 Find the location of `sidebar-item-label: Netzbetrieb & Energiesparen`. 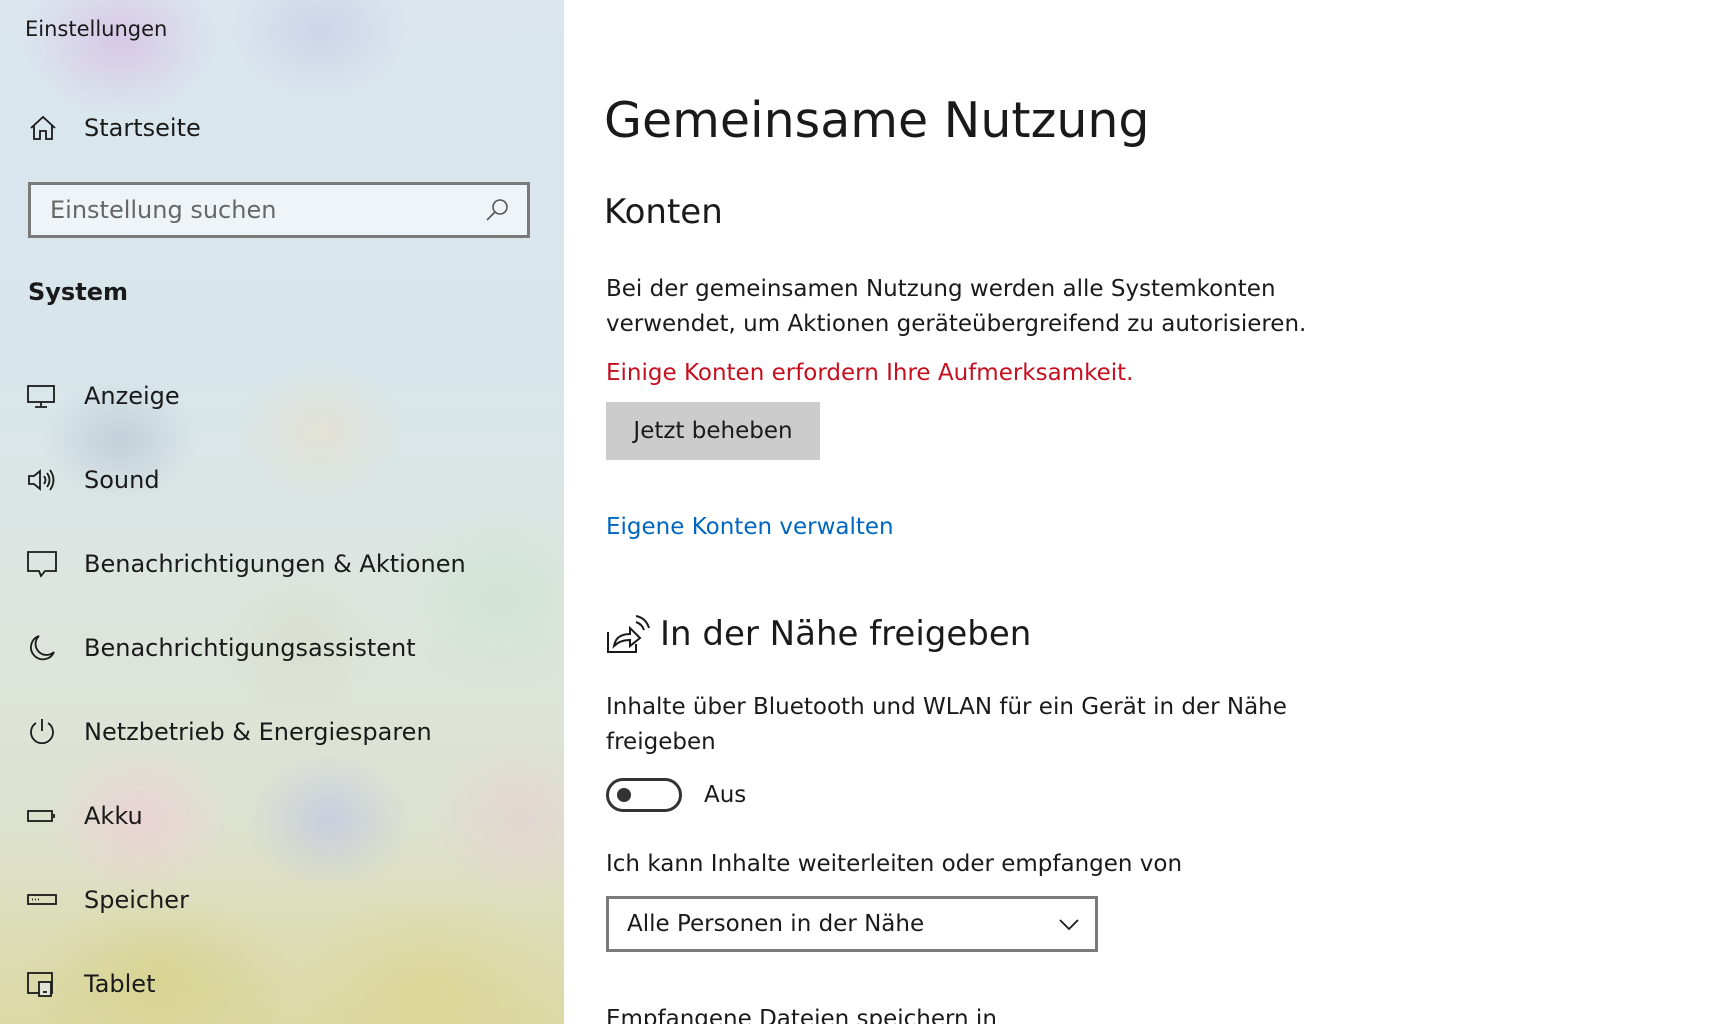

sidebar-item-label: Netzbetrieb & Energiesparen is located at coordinates (258, 732).